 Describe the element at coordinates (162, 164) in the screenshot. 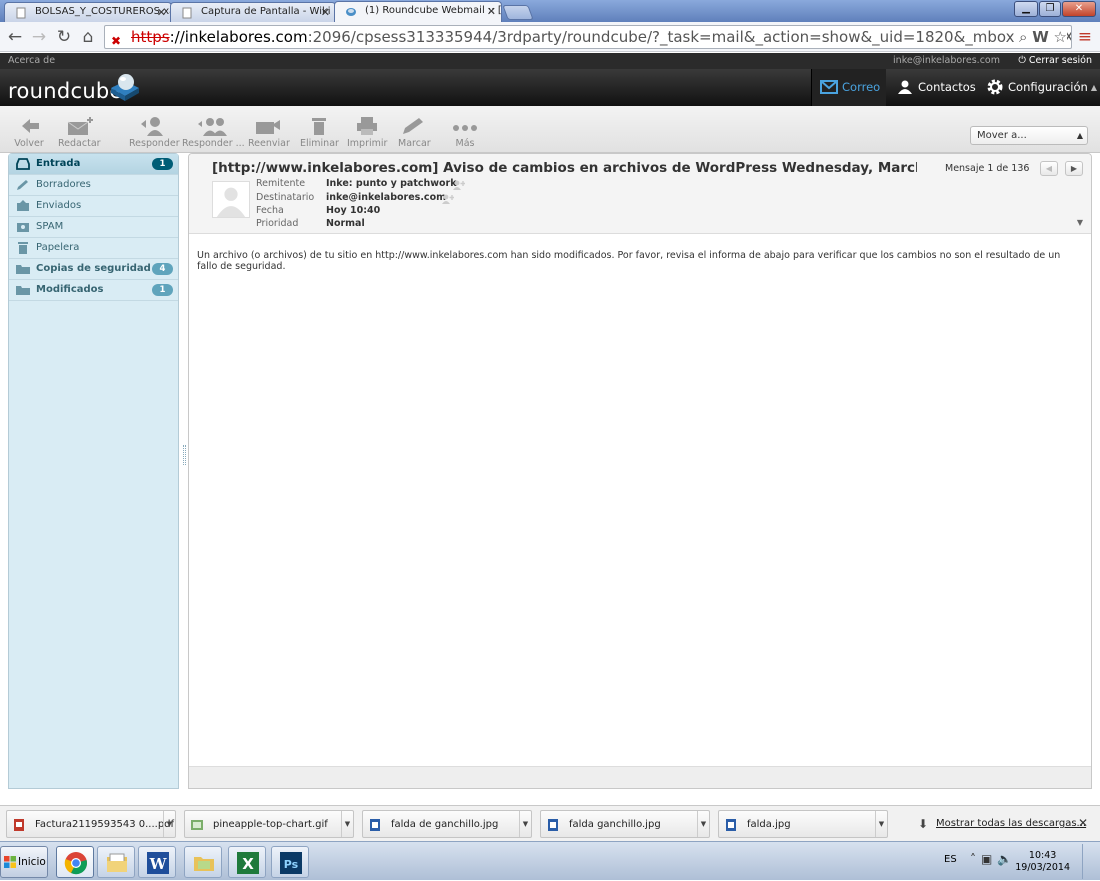

I see `unread-count-badge: 1` at that location.